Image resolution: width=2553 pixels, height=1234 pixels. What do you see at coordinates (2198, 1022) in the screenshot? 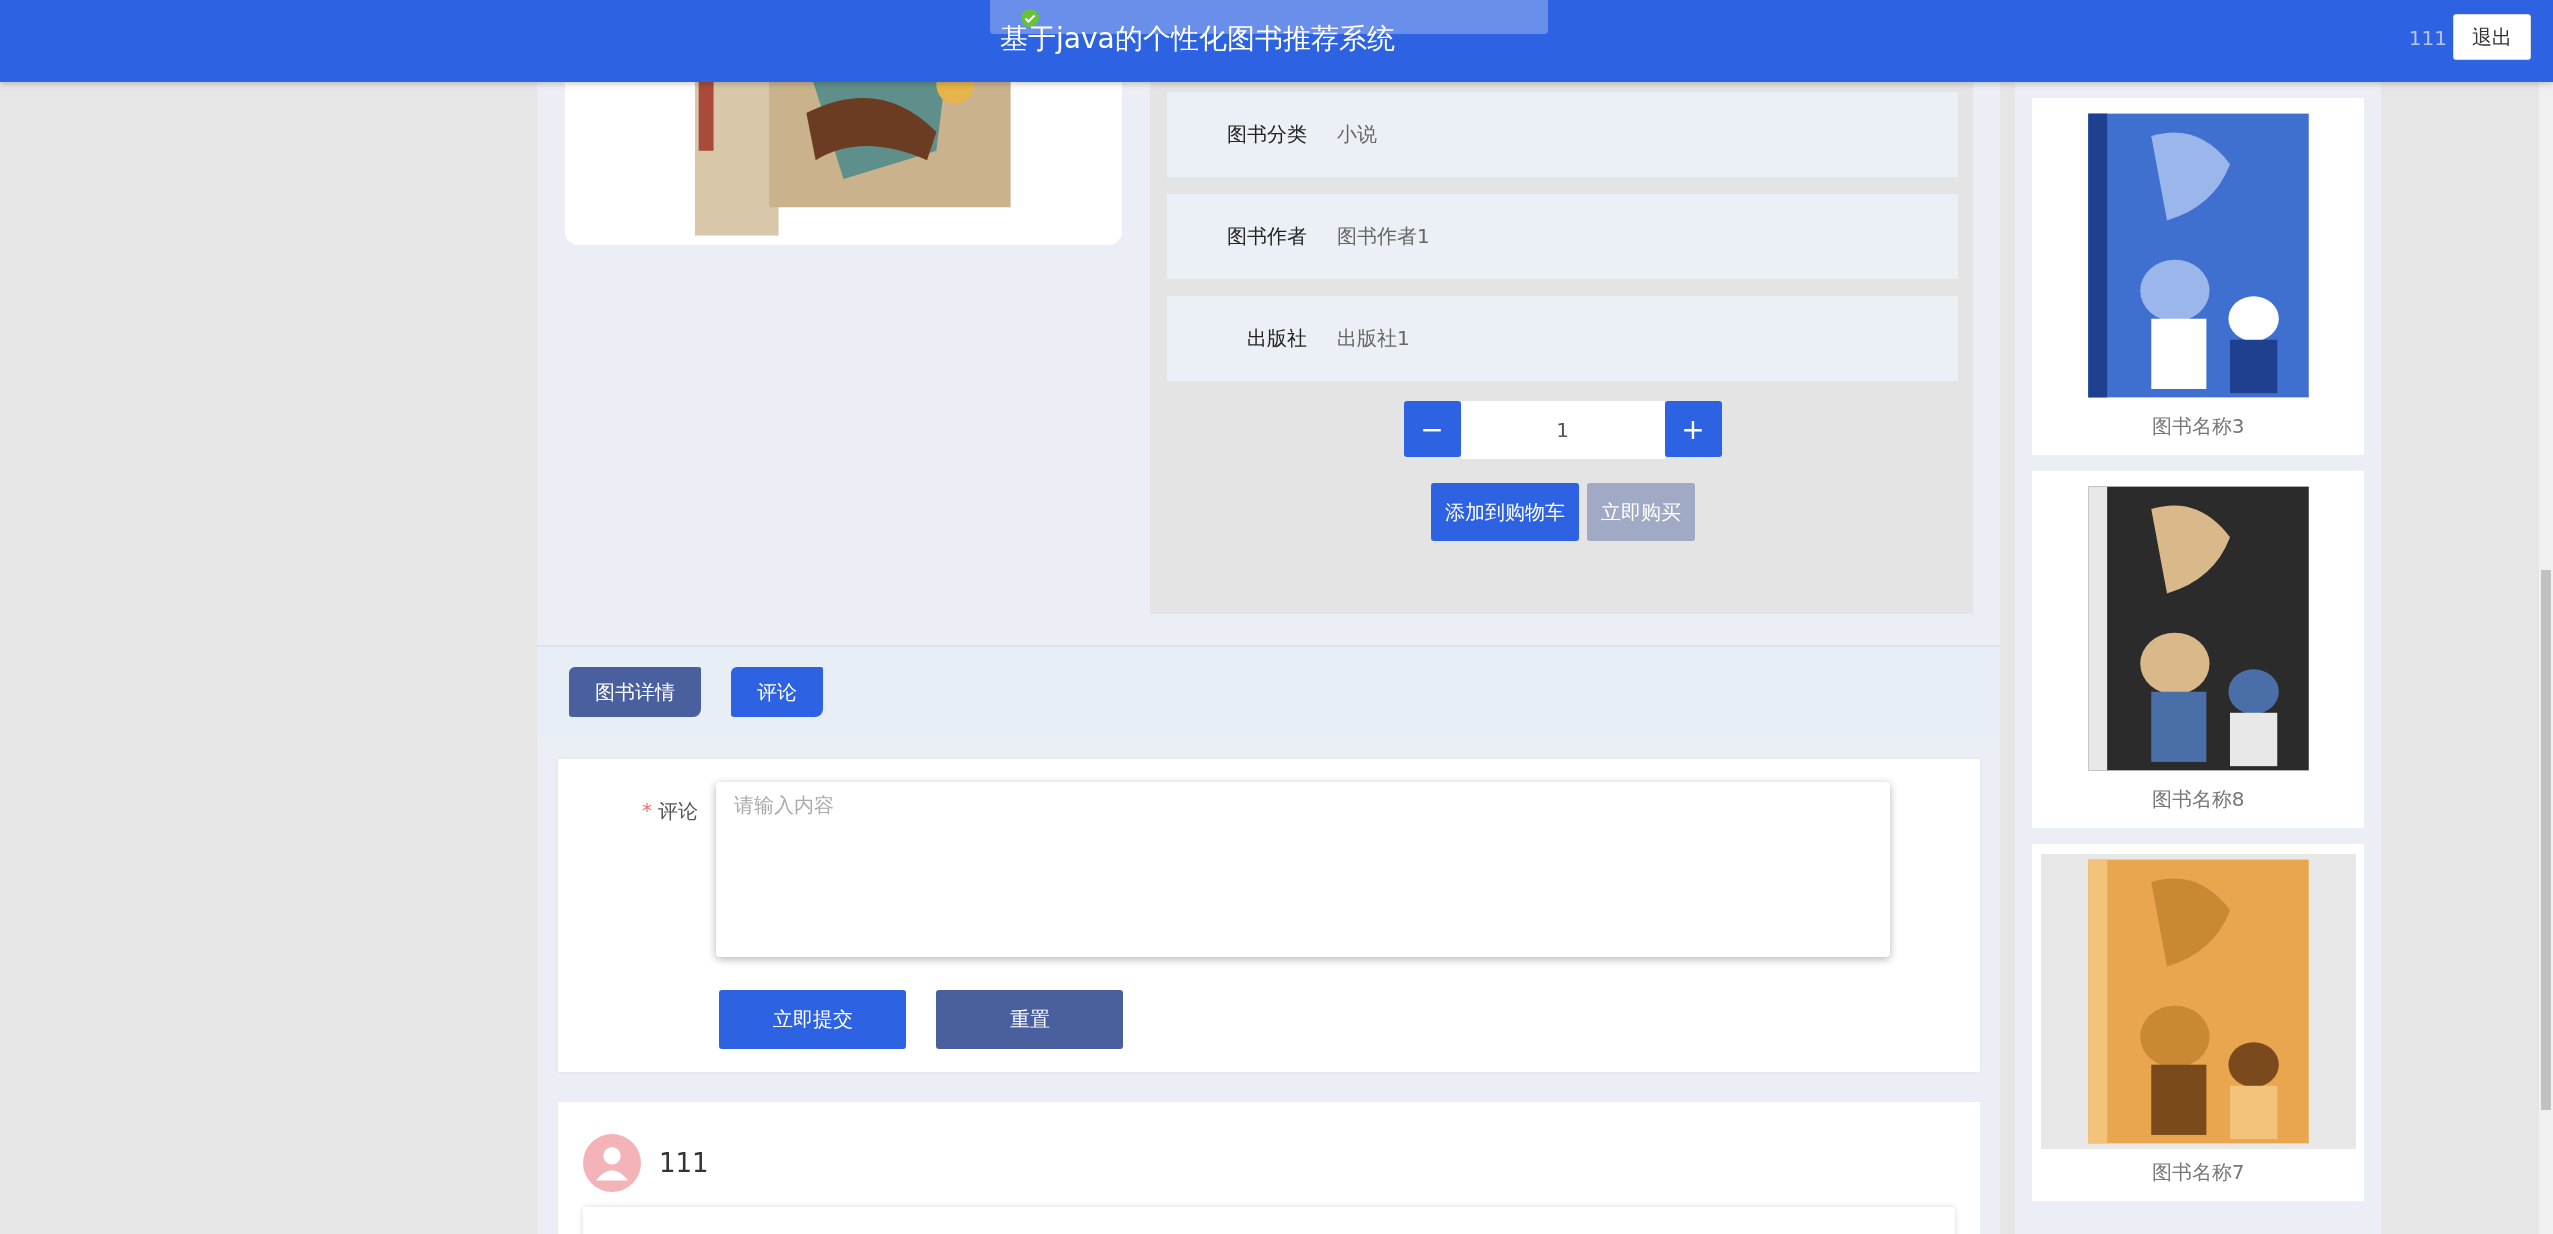
I see `book-card: 图书名称7` at bounding box center [2198, 1022].